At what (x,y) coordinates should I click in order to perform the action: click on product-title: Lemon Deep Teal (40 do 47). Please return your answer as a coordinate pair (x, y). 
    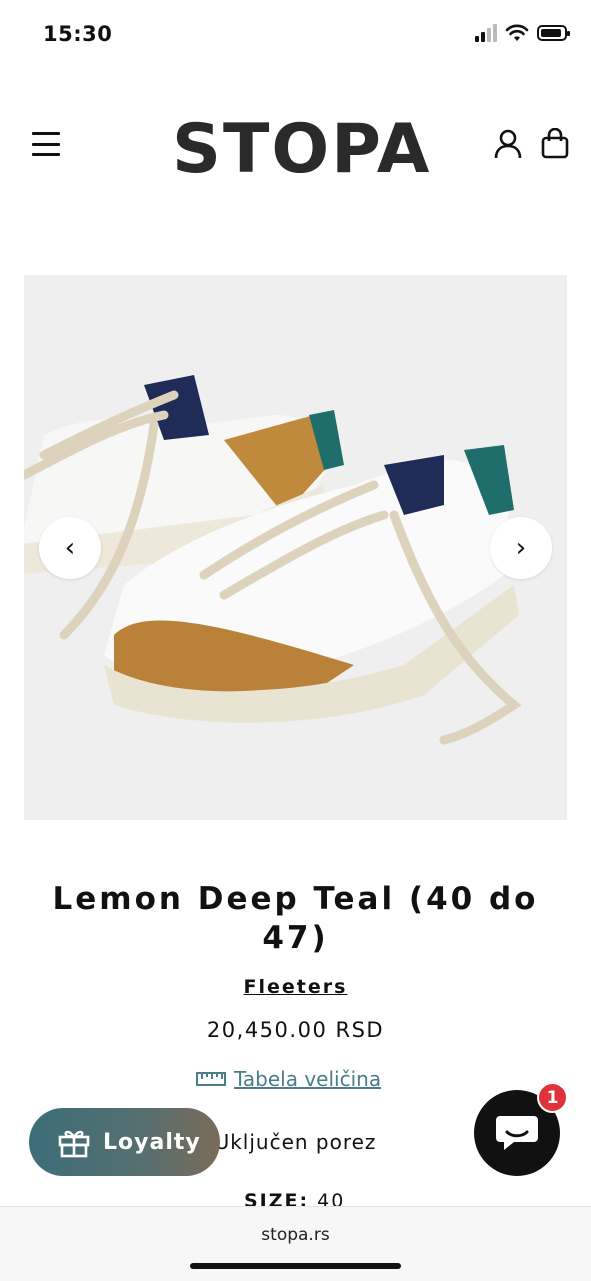
    Looking at the image, I should click on (295, 918).